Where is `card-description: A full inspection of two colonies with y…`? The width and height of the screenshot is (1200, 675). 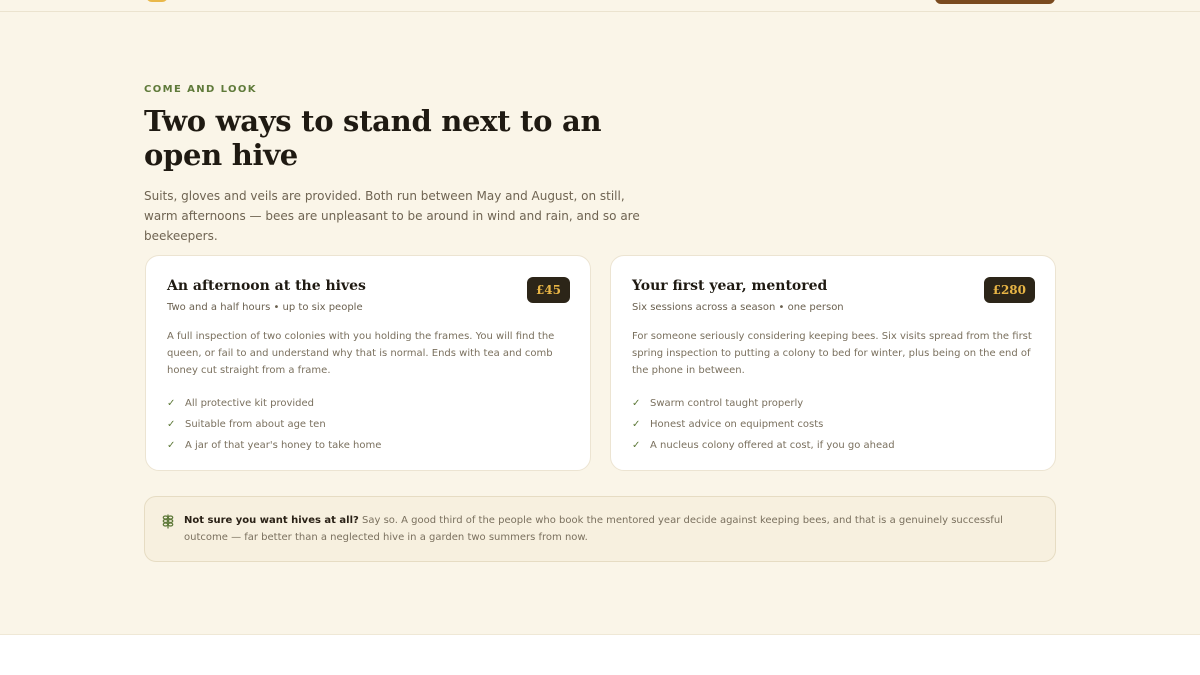 card-description: A full inspection of two colonies with y… is located at coordinates (361, 353).